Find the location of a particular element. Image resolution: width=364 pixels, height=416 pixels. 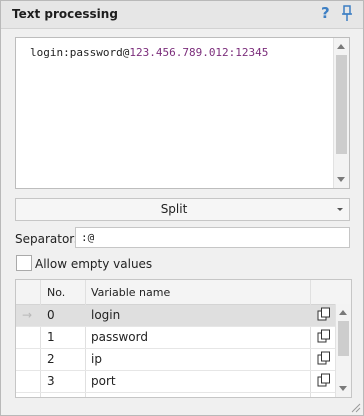

separators-value: :@ is located at coordinates (88, 237).